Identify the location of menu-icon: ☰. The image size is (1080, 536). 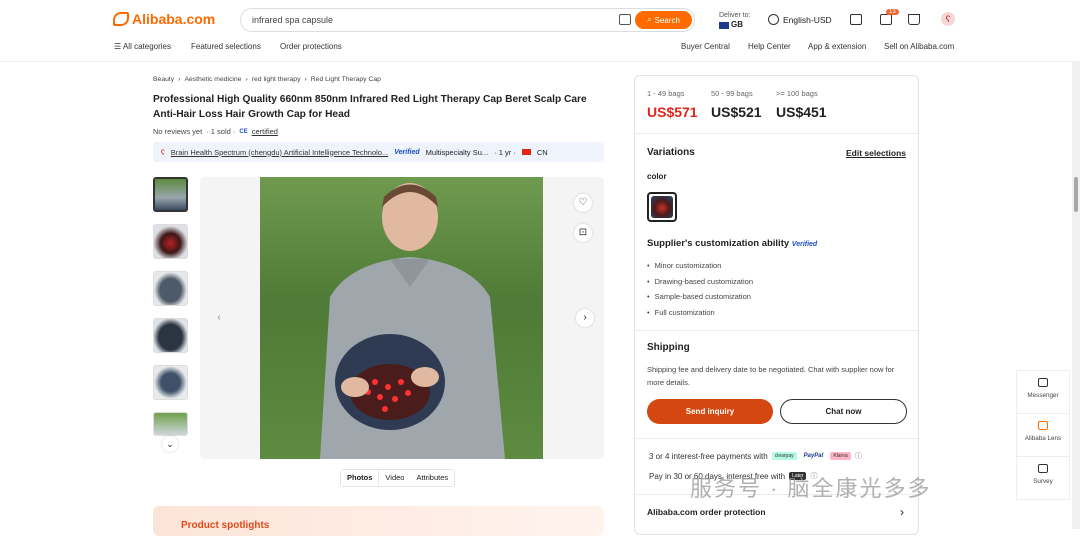
(118, 46).